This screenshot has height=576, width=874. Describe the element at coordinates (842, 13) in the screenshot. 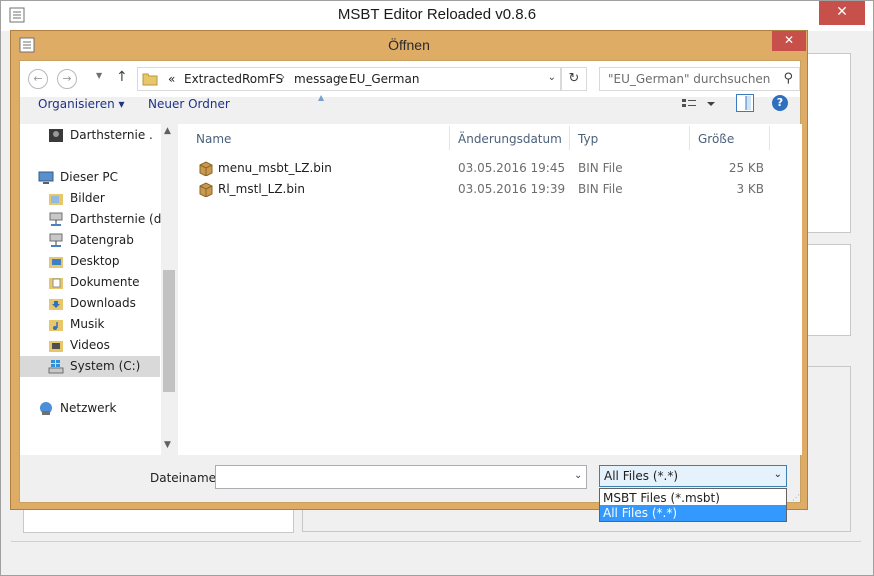

I see `main-close-button: ✕` at that location.